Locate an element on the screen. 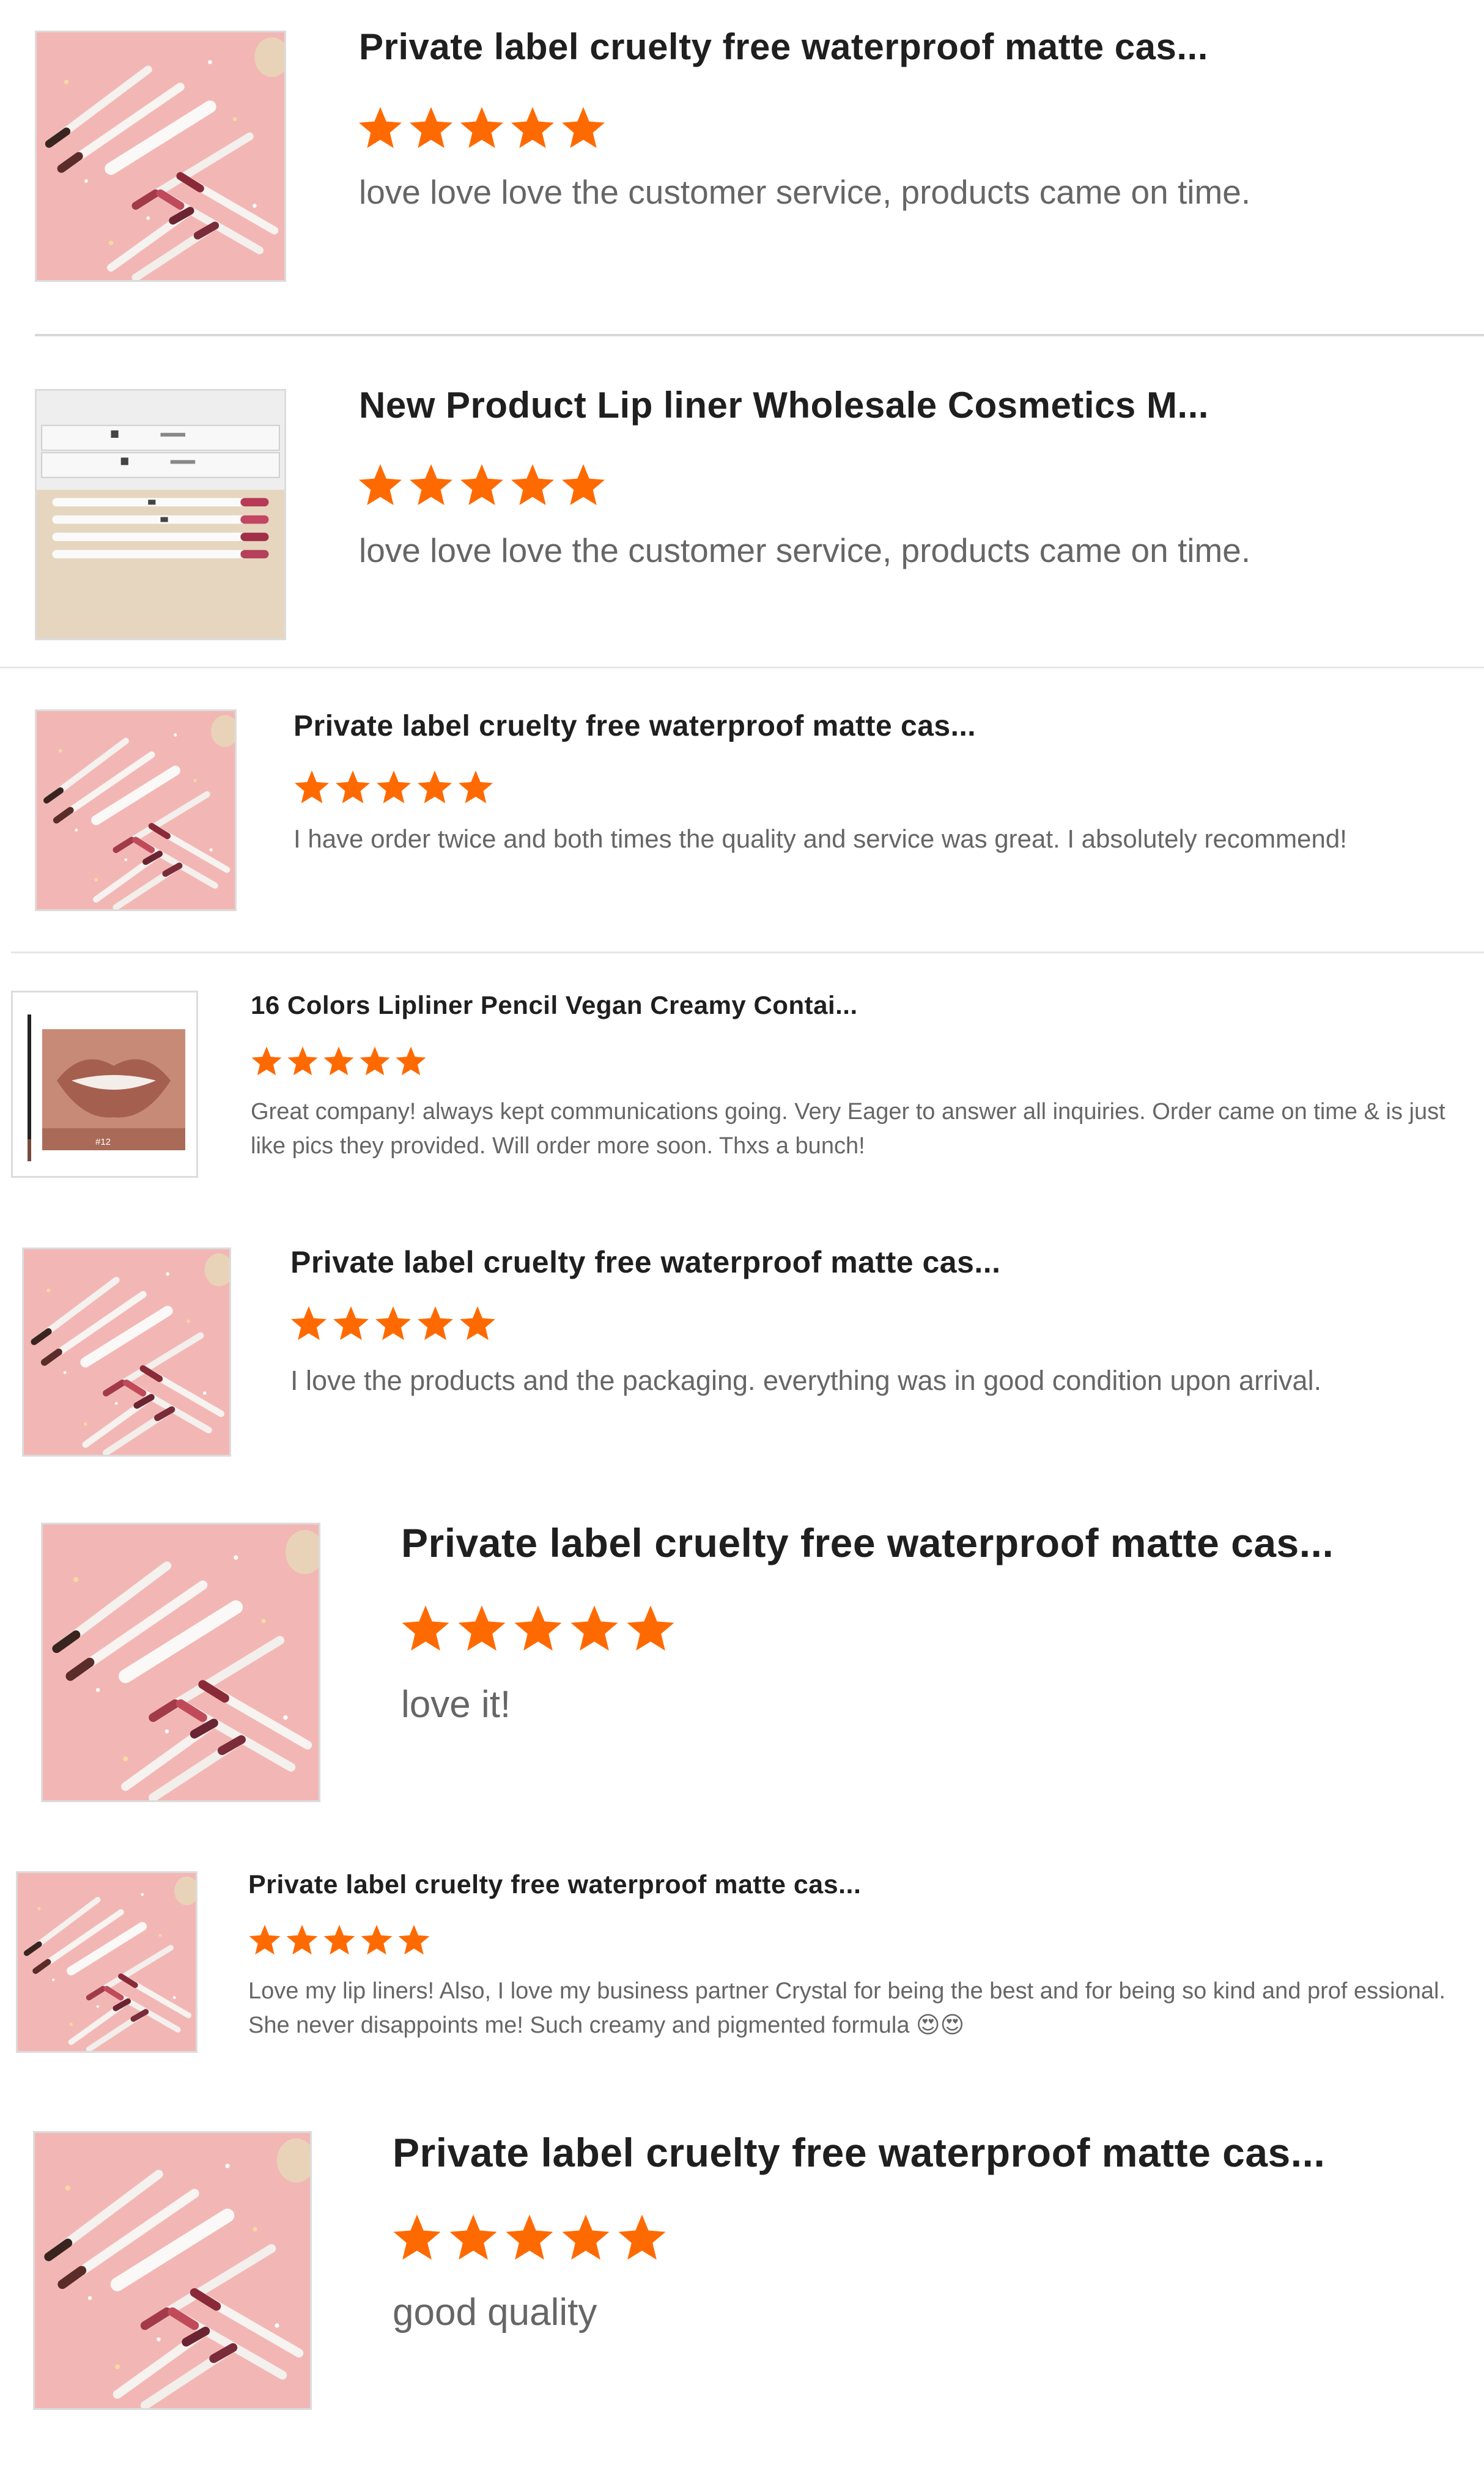  lip-liner-boxes-image is located at coordinates (160, 514).